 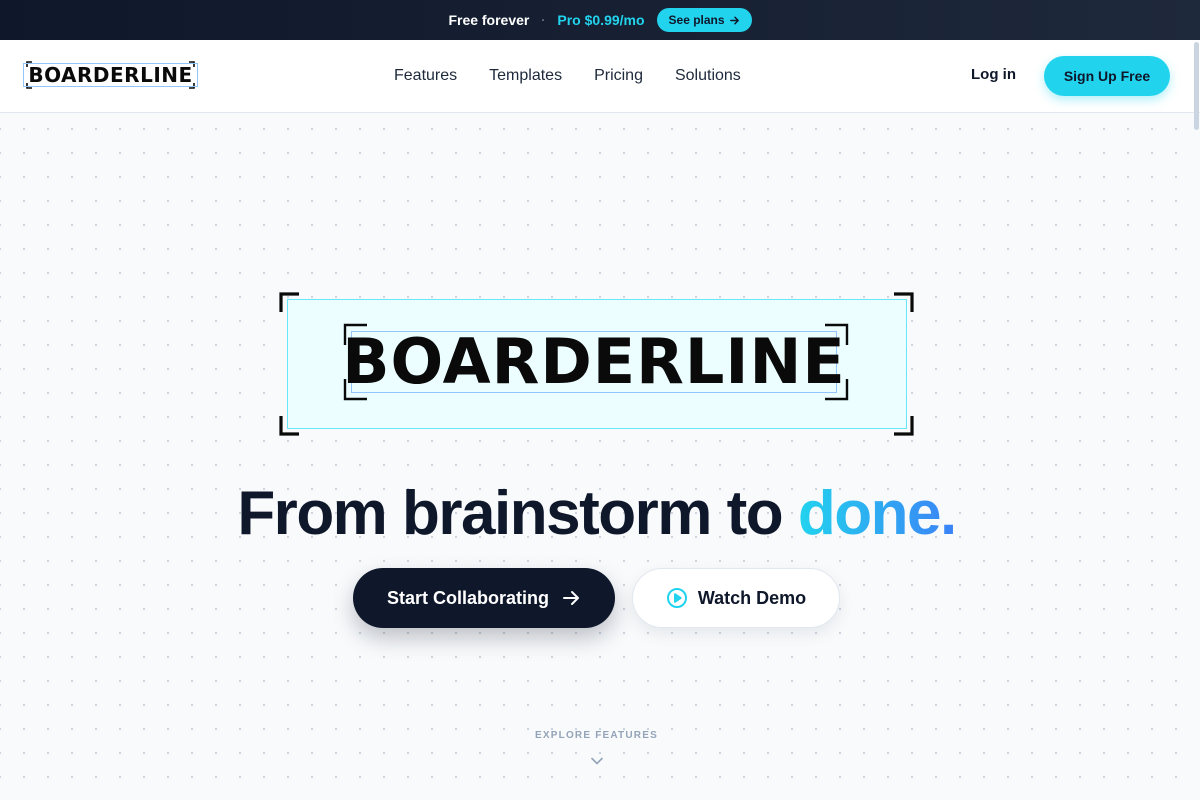 I want to click on hero-headline: From brainstorm to done., so click(x=596, y=514).